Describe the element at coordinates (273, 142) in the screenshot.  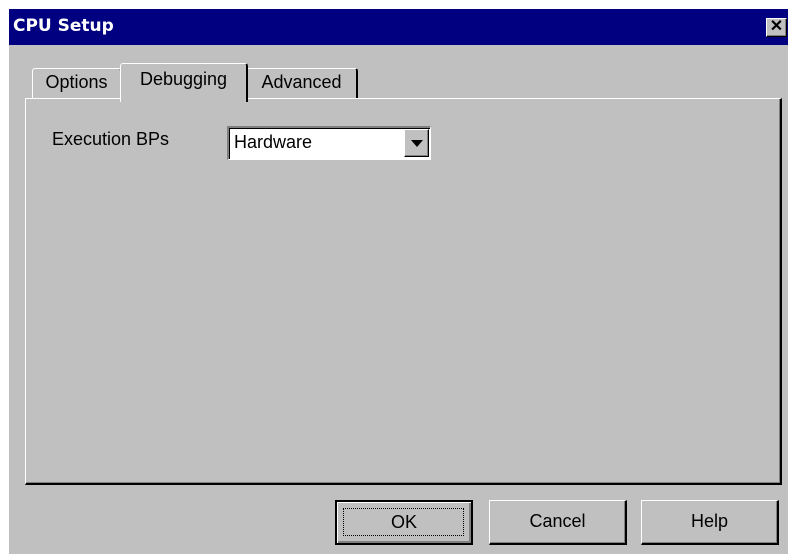
I see `execution-bps-value: Hardware` at that location.